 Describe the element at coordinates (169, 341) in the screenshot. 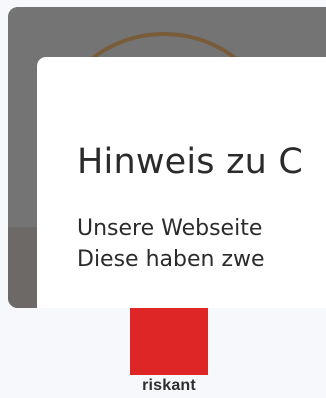

I see `risk-color-square` at that location.